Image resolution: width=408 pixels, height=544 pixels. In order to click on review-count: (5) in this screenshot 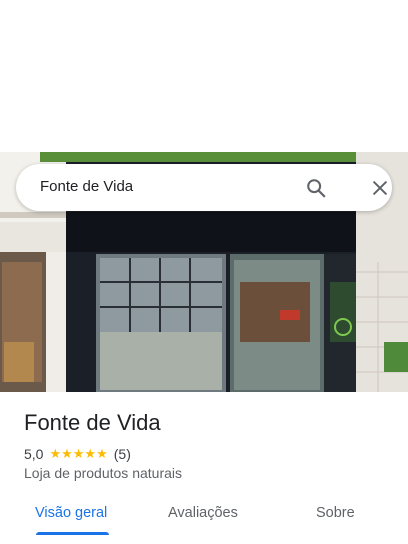, I will do `click(122, 454)`.